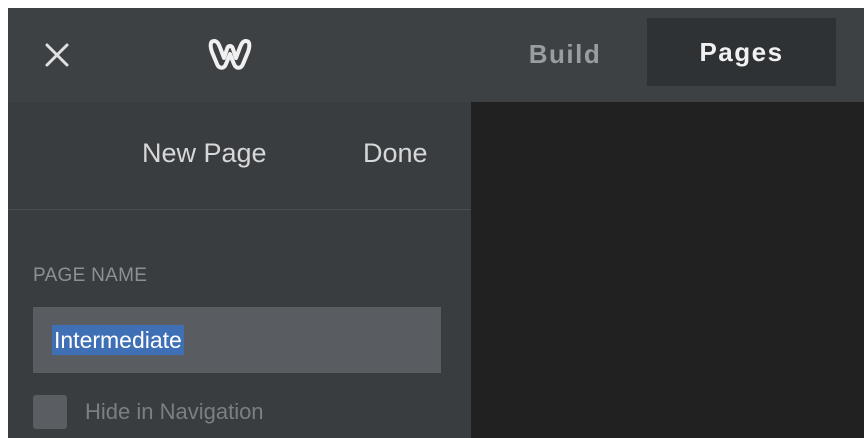  Describe the element at coordinates (230, 52) in the screenshot. I see `weebly-logo-icon` at that location.